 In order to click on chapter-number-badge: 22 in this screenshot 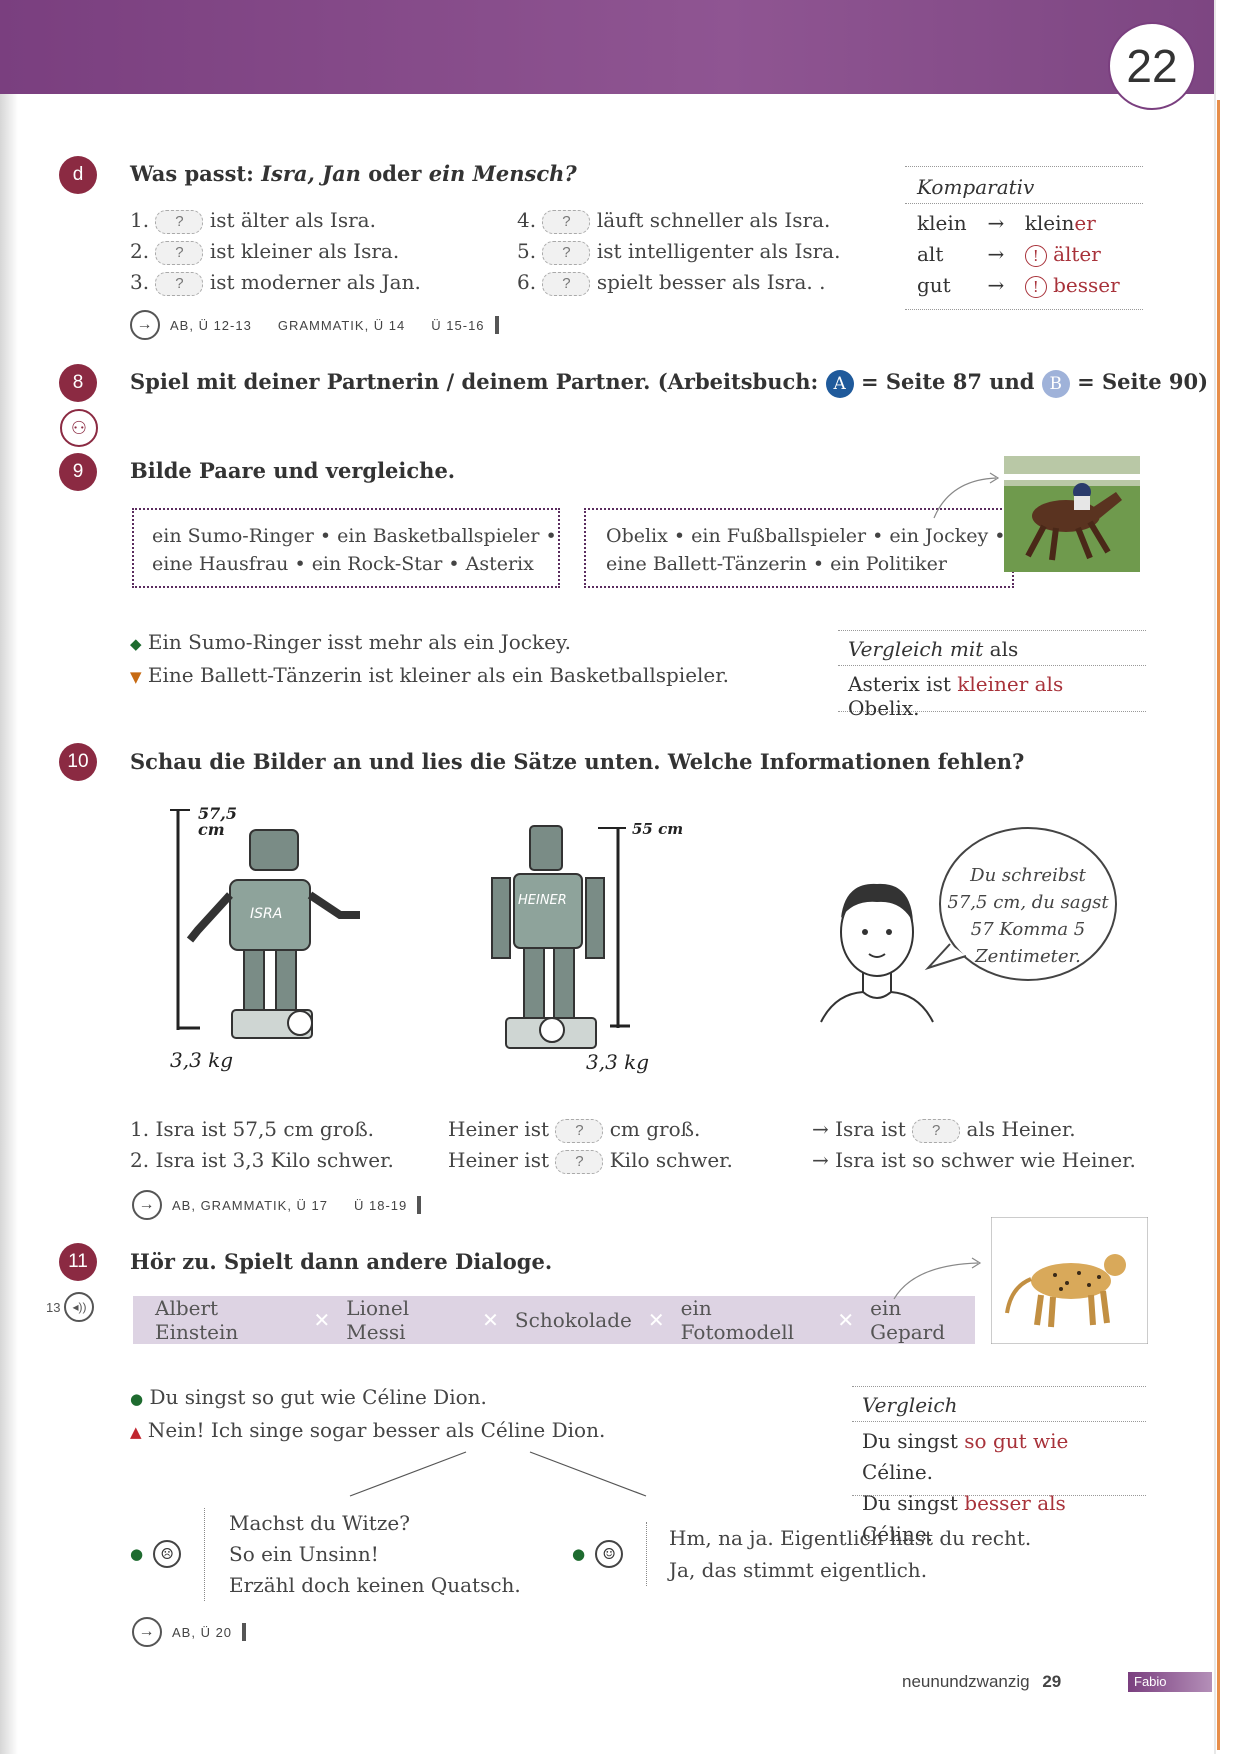, I will do `click(1152, 66)`.